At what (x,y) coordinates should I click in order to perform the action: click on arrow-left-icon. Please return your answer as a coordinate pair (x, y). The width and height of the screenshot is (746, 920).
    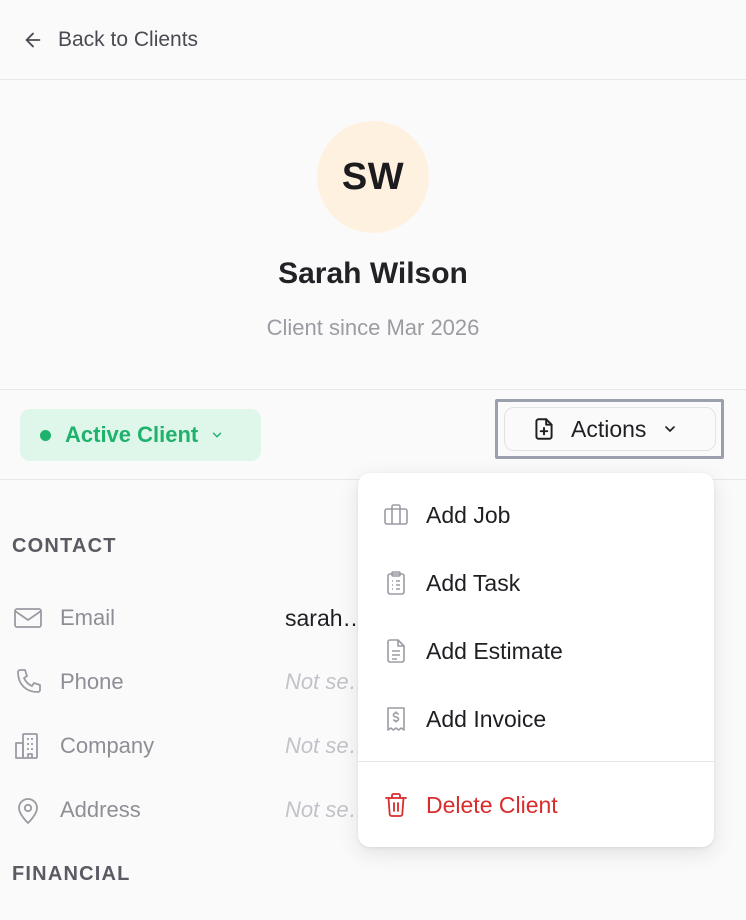
    Looking at the image, I should click on (33, 39).